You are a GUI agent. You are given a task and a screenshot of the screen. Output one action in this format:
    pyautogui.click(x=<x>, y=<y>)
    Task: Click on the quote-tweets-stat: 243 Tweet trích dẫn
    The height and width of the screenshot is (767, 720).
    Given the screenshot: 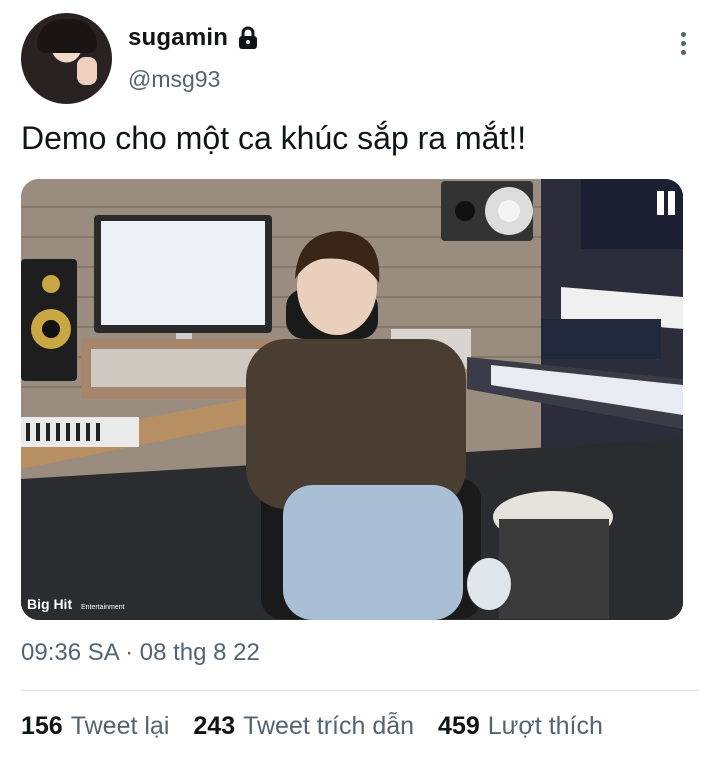 What is the action you would take?
    pyautogui.click(x=303, y=726)
    